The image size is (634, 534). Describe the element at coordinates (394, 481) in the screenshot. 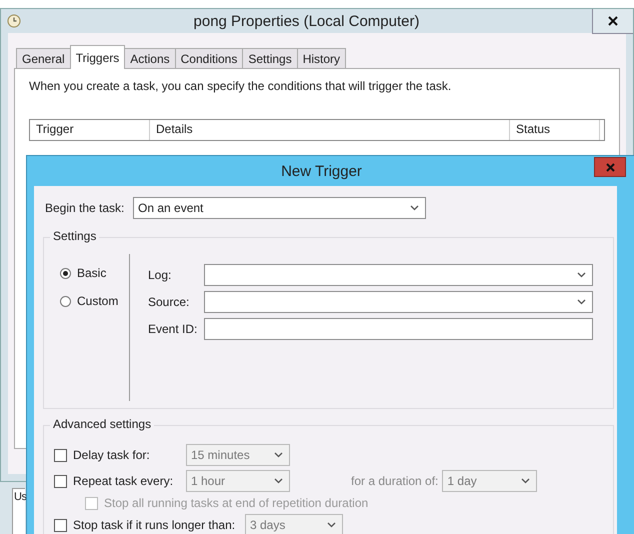

I see `option-label: for a duration of:` at that location.